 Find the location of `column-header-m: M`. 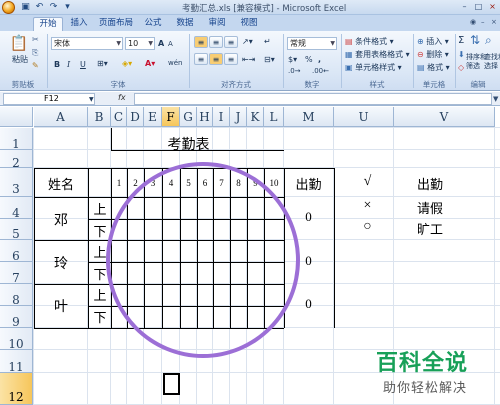

column-header-m: M is located at coordinates (309, 117).